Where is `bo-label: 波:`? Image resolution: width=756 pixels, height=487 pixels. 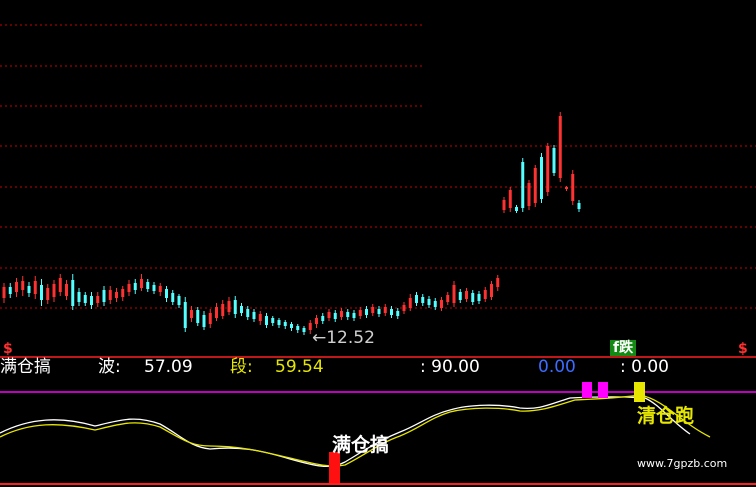 bo-label: 波: is located at coordinates (109, 367).